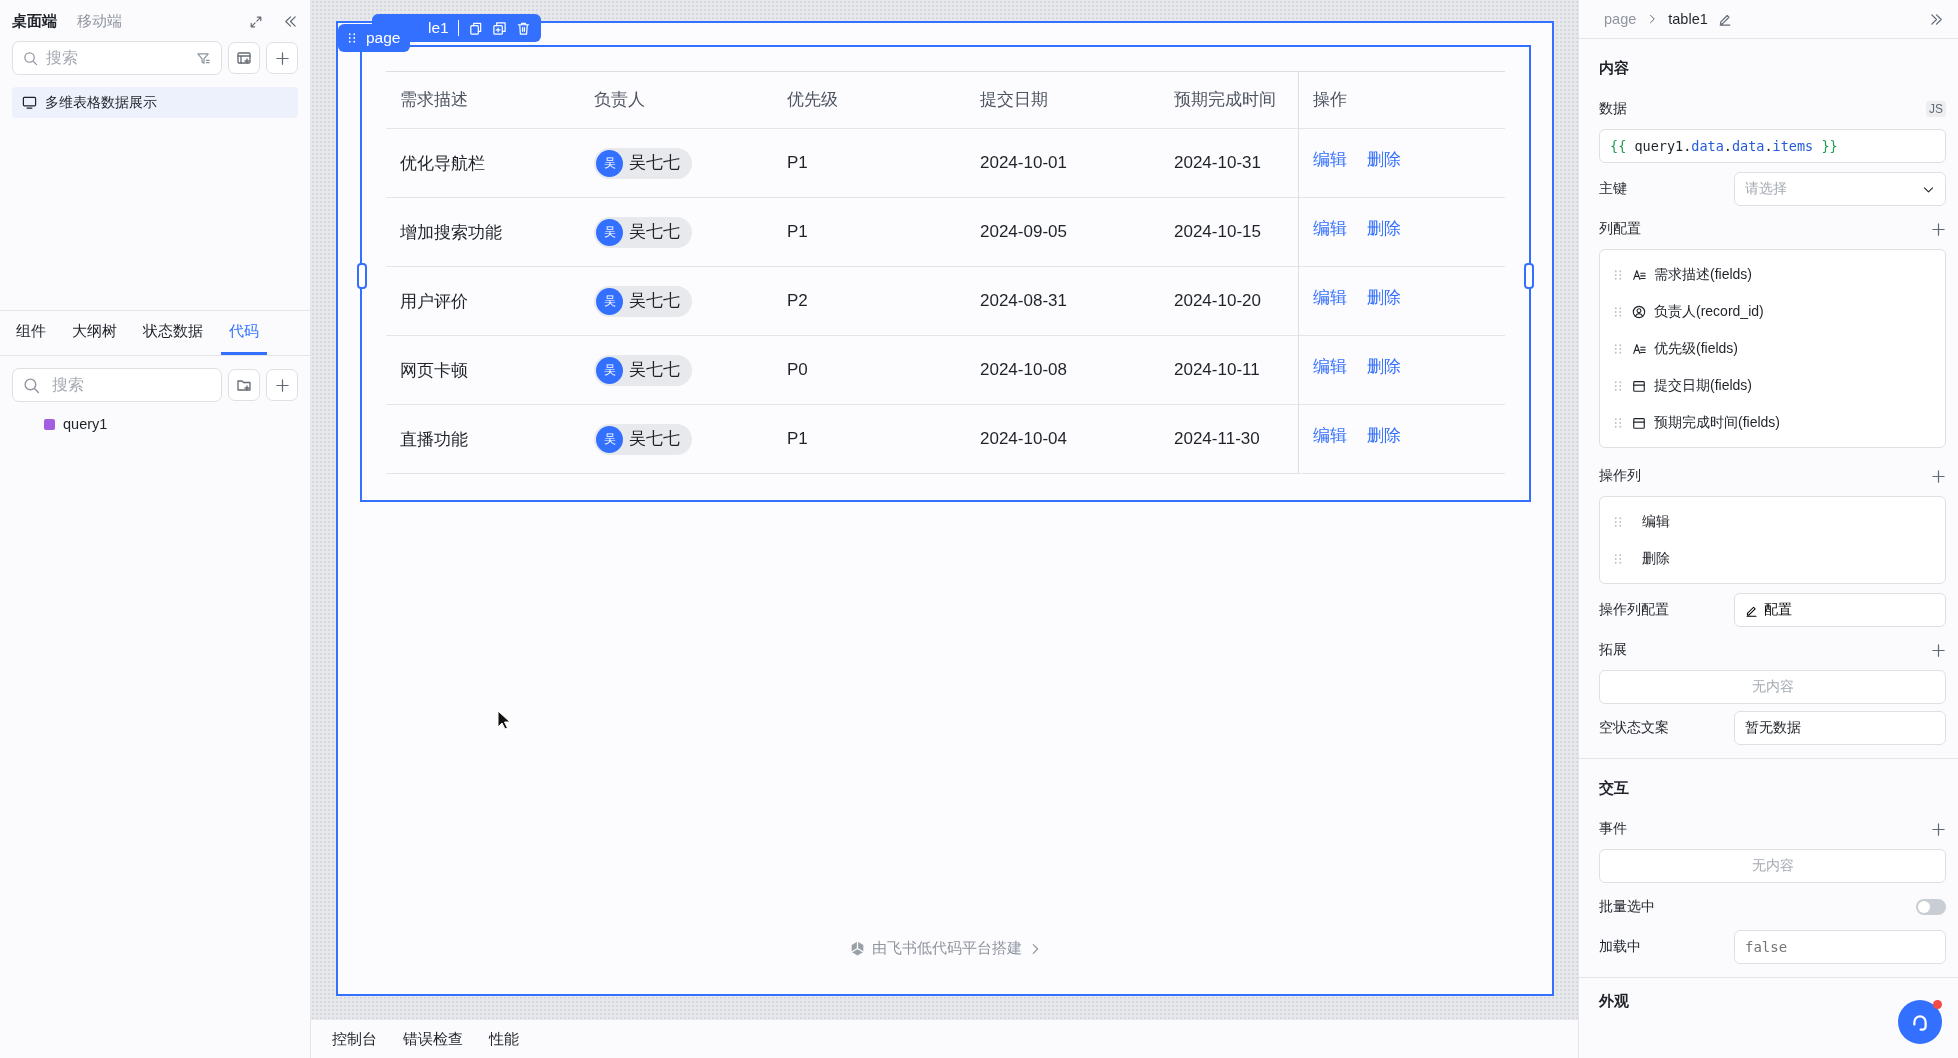 The image size is (1958, 1058). I want to click on column-header: 提交日期, so click(1063, 100).